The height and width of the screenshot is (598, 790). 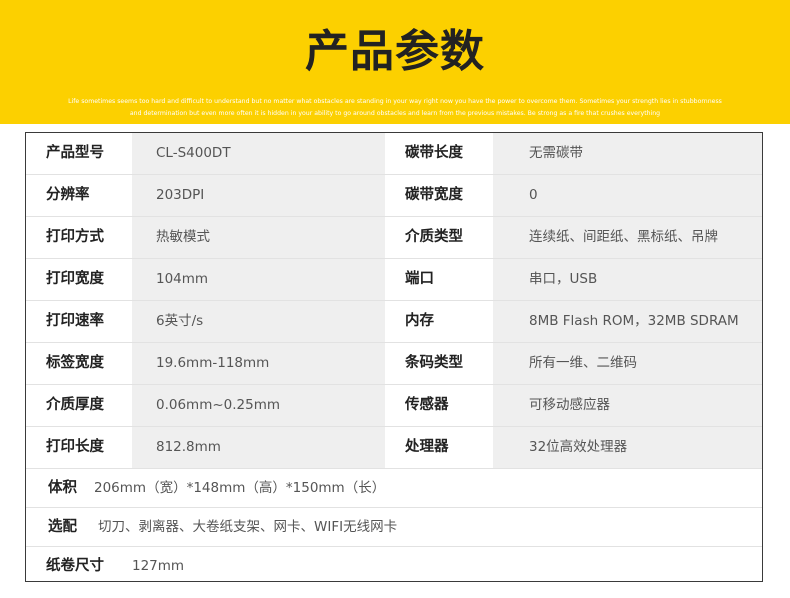 What do you see at coordinates (258, 153) in the screenshot?
I see `spec-value: CL-S400DT` at bounding box center [258, 153].